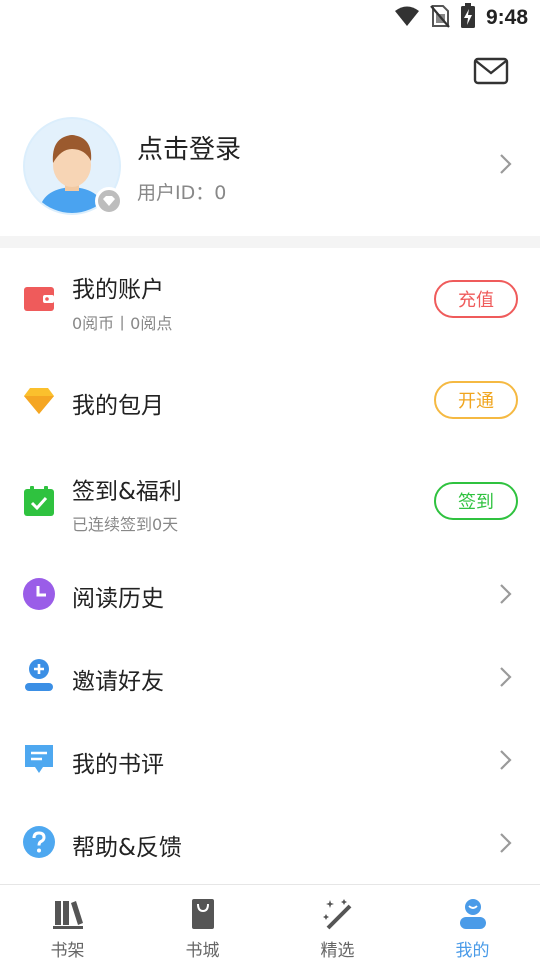 The width and height of the screenshot is (540, 960). Describe the element at coordinates (127, 492) in the screenshot. I see `menu-title: 签到&福利` at that location.